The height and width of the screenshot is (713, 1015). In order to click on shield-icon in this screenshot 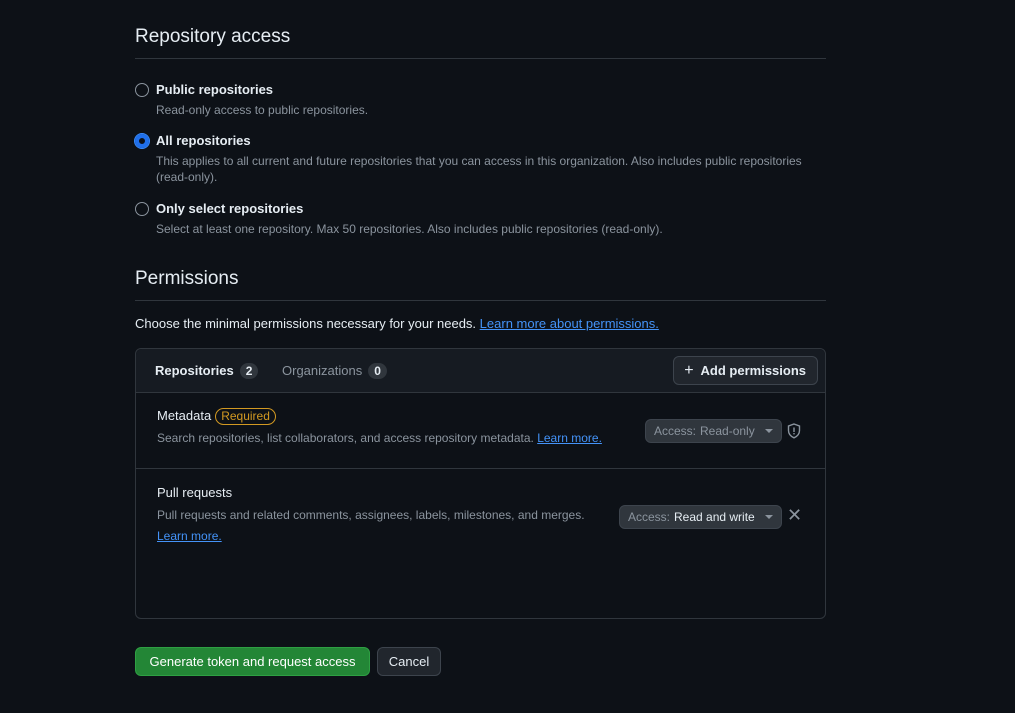, I will do `click(794, 431)`.